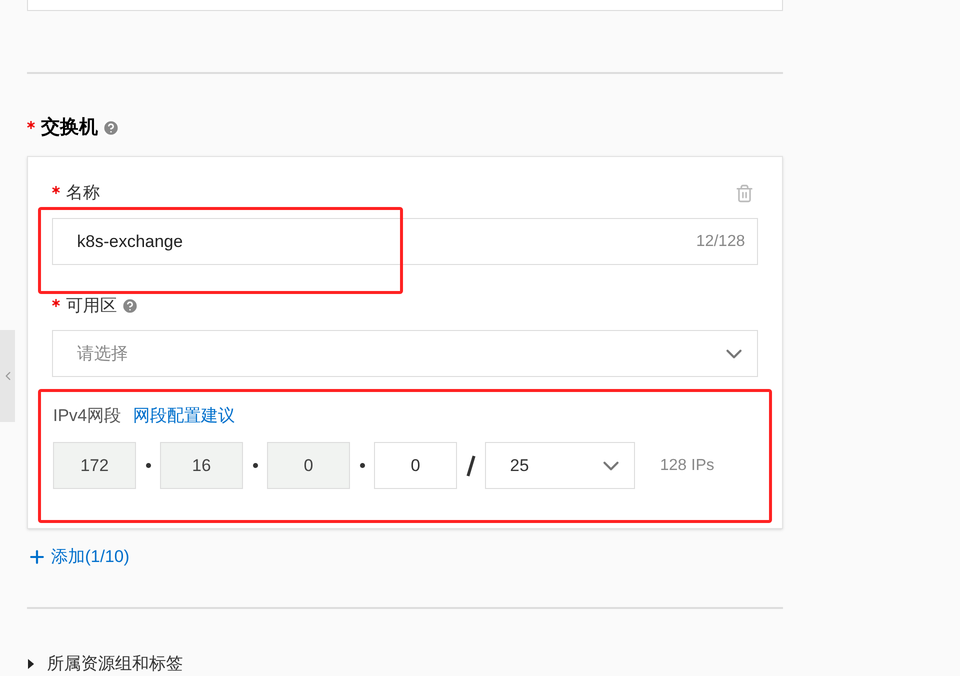 This screenshot has height=676, width=960. What do you see at coordinates (405, 353) in the screenshot?
I see `zone-select: 请选择` at bounding box center [405, 353].